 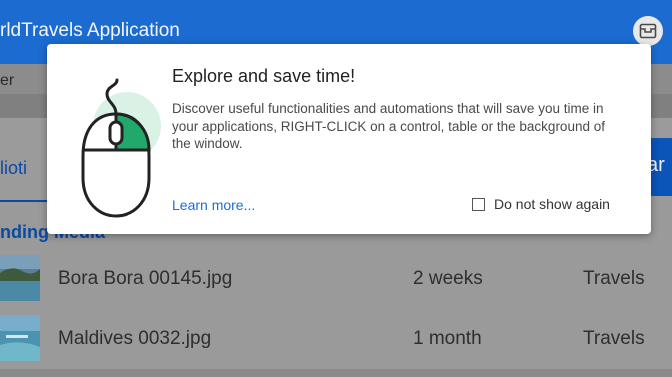 What do you see at coordinates (121, 148) in the screenshot?
I see `computer-mouse-icon` at bounding box center [121, 148].